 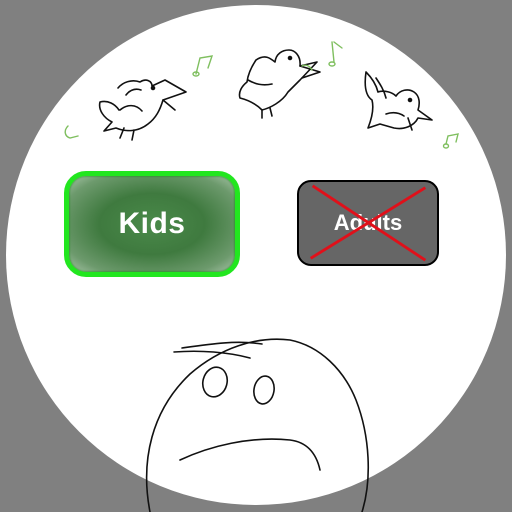 What do you see at coordinates (279, 84) in the screenshot?
I see `bird-icon-middle` at bounding box center [279, 84].